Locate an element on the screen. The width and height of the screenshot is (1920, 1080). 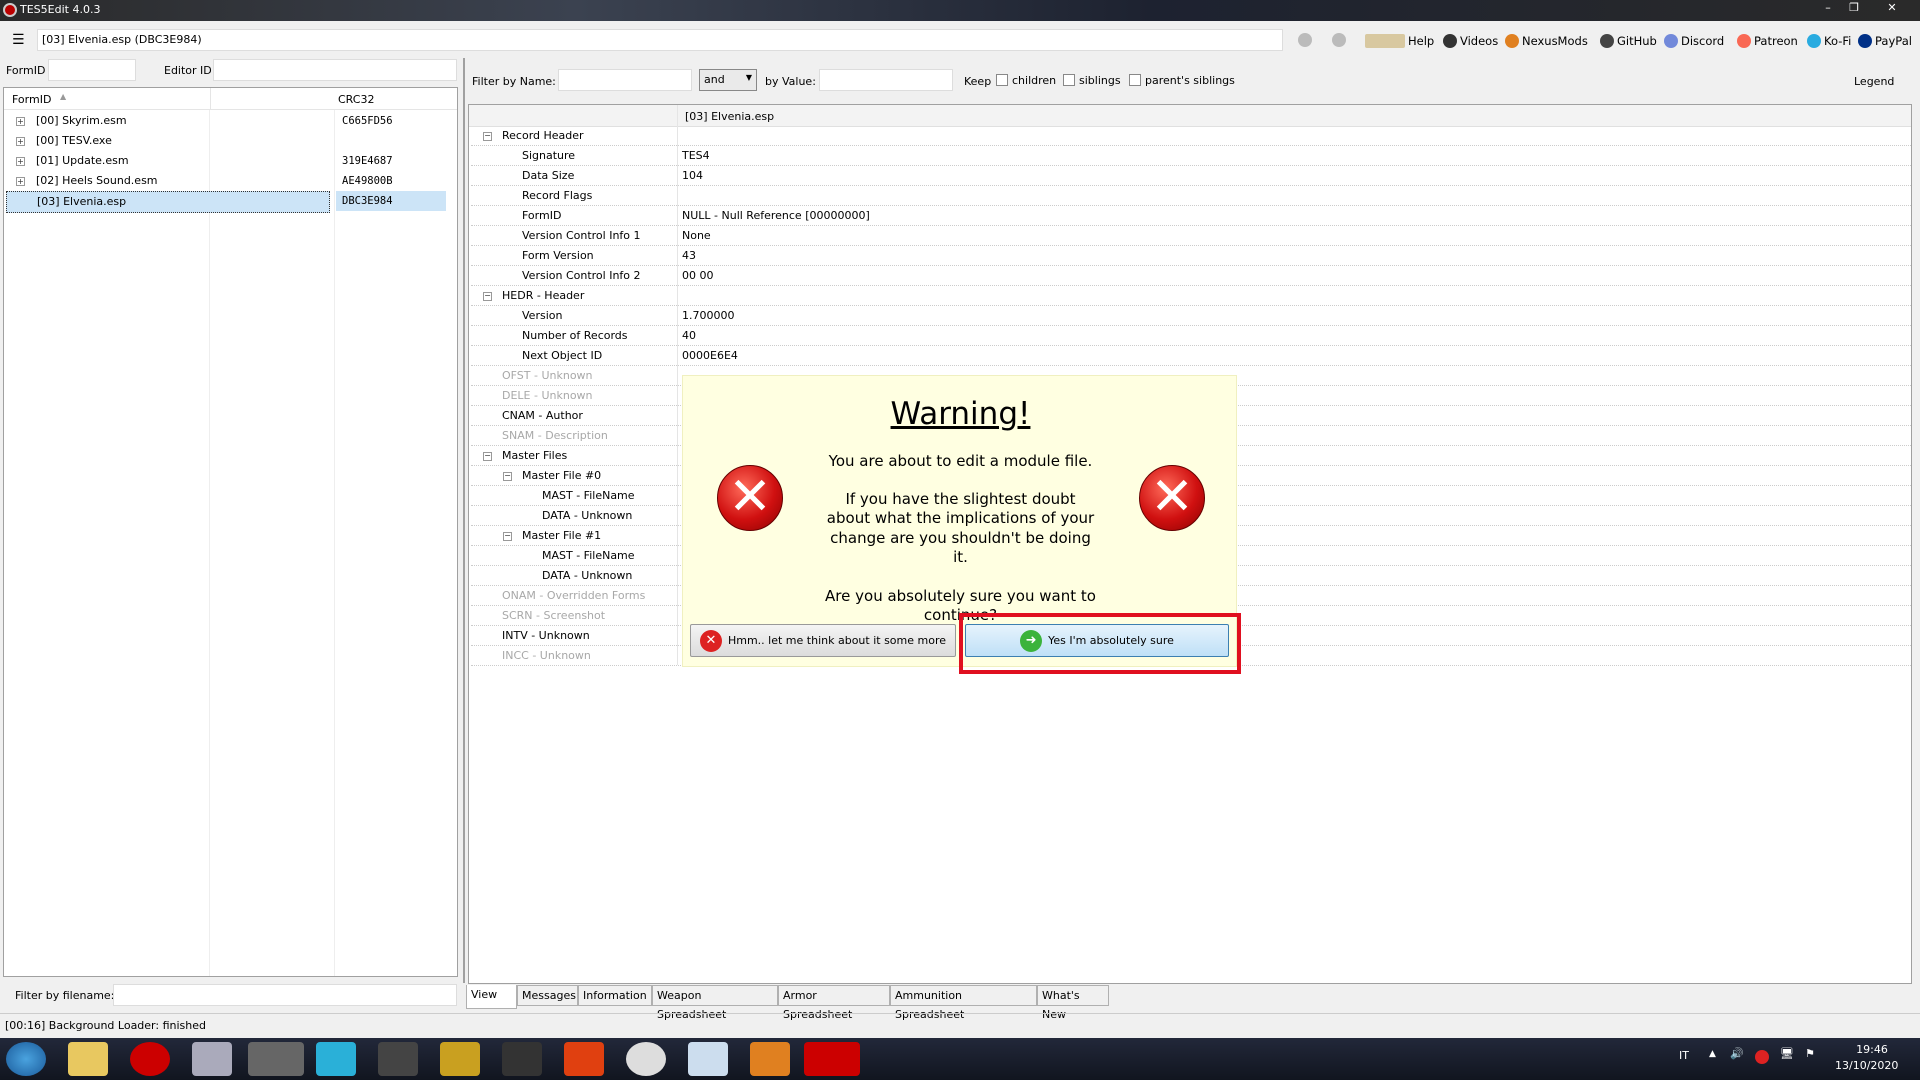
taskbar-ffdec-icon is located at coordinates (646, 1059).